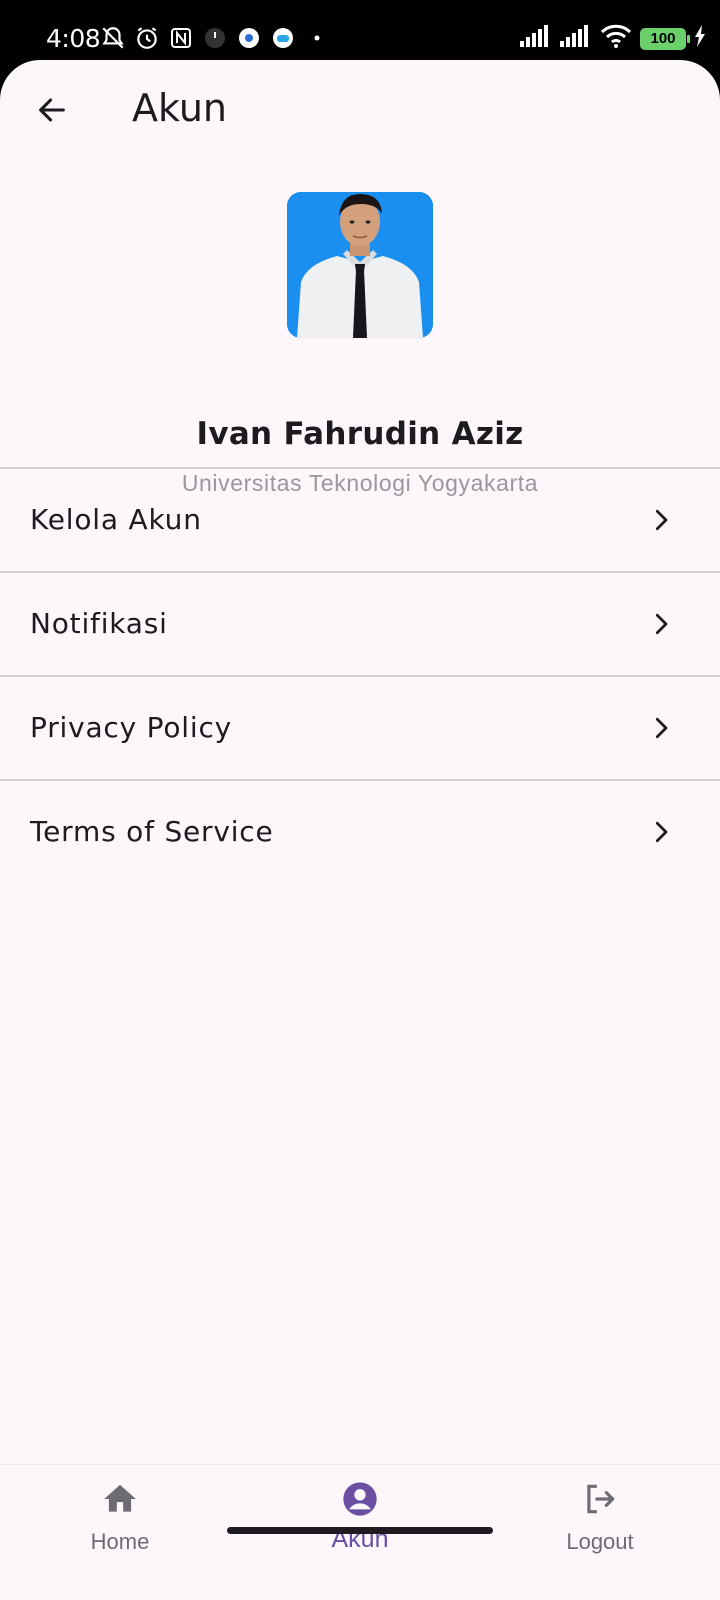  I want to click on status-time: 4:08, so click(73, 38).